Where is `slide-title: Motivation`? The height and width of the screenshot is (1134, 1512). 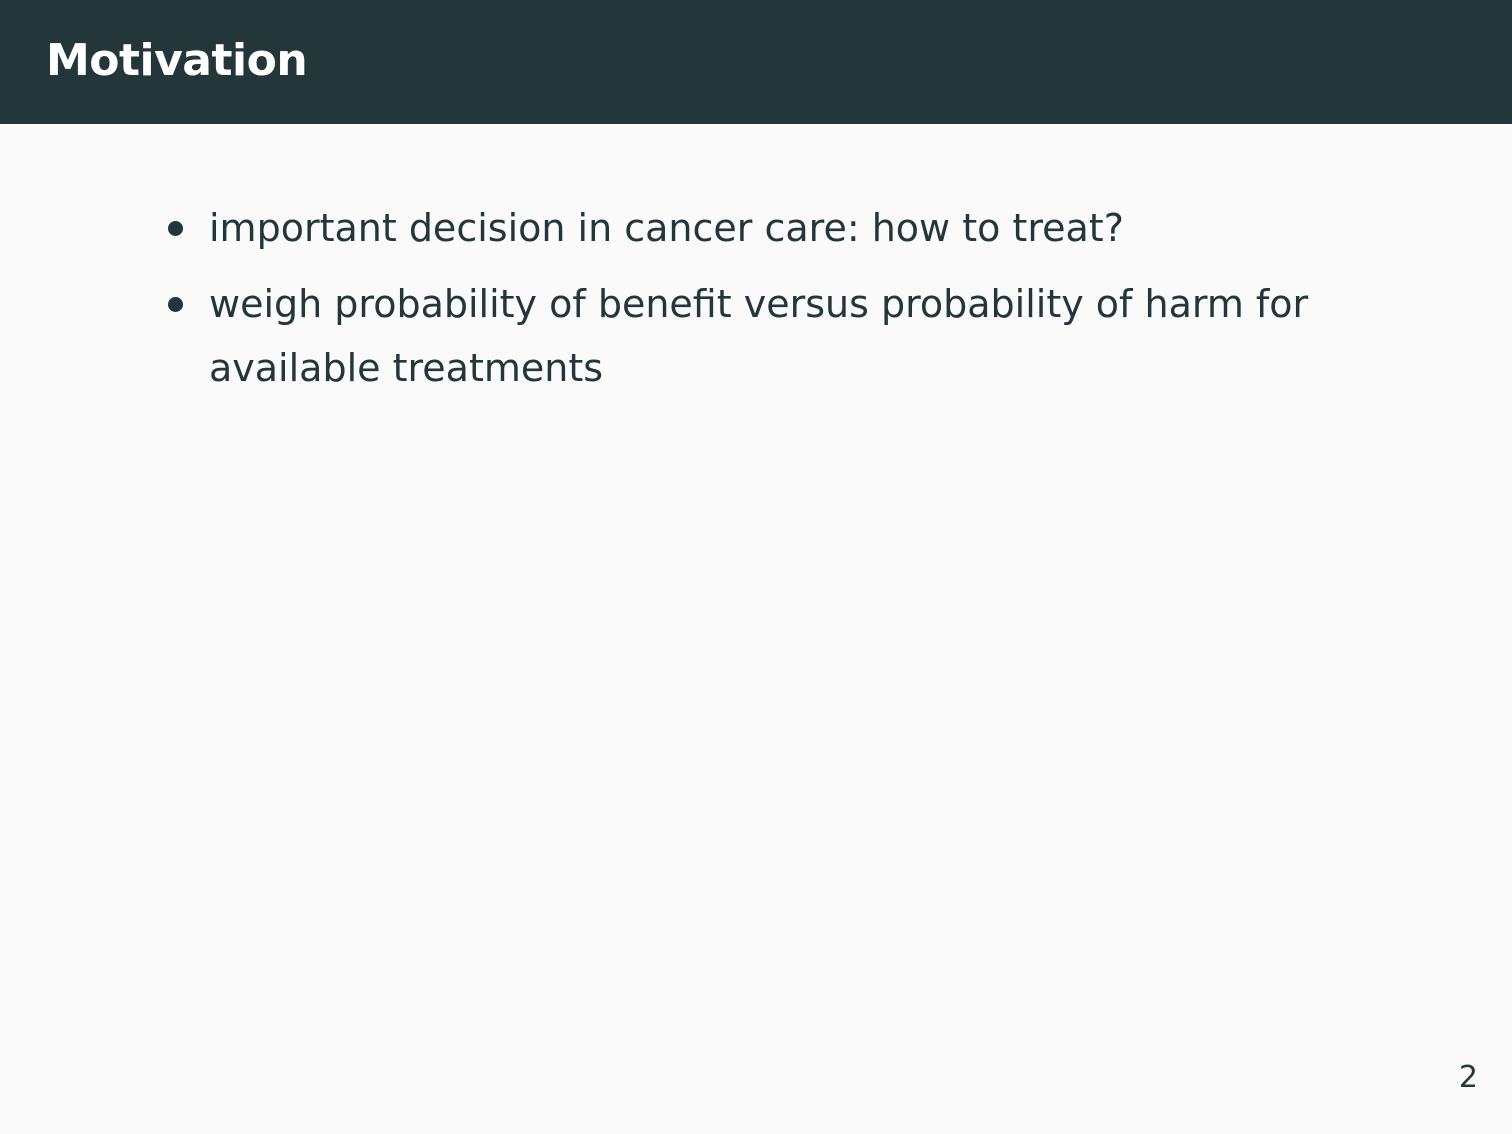 slide-title: Motivation is located at coordinates (177, 60).